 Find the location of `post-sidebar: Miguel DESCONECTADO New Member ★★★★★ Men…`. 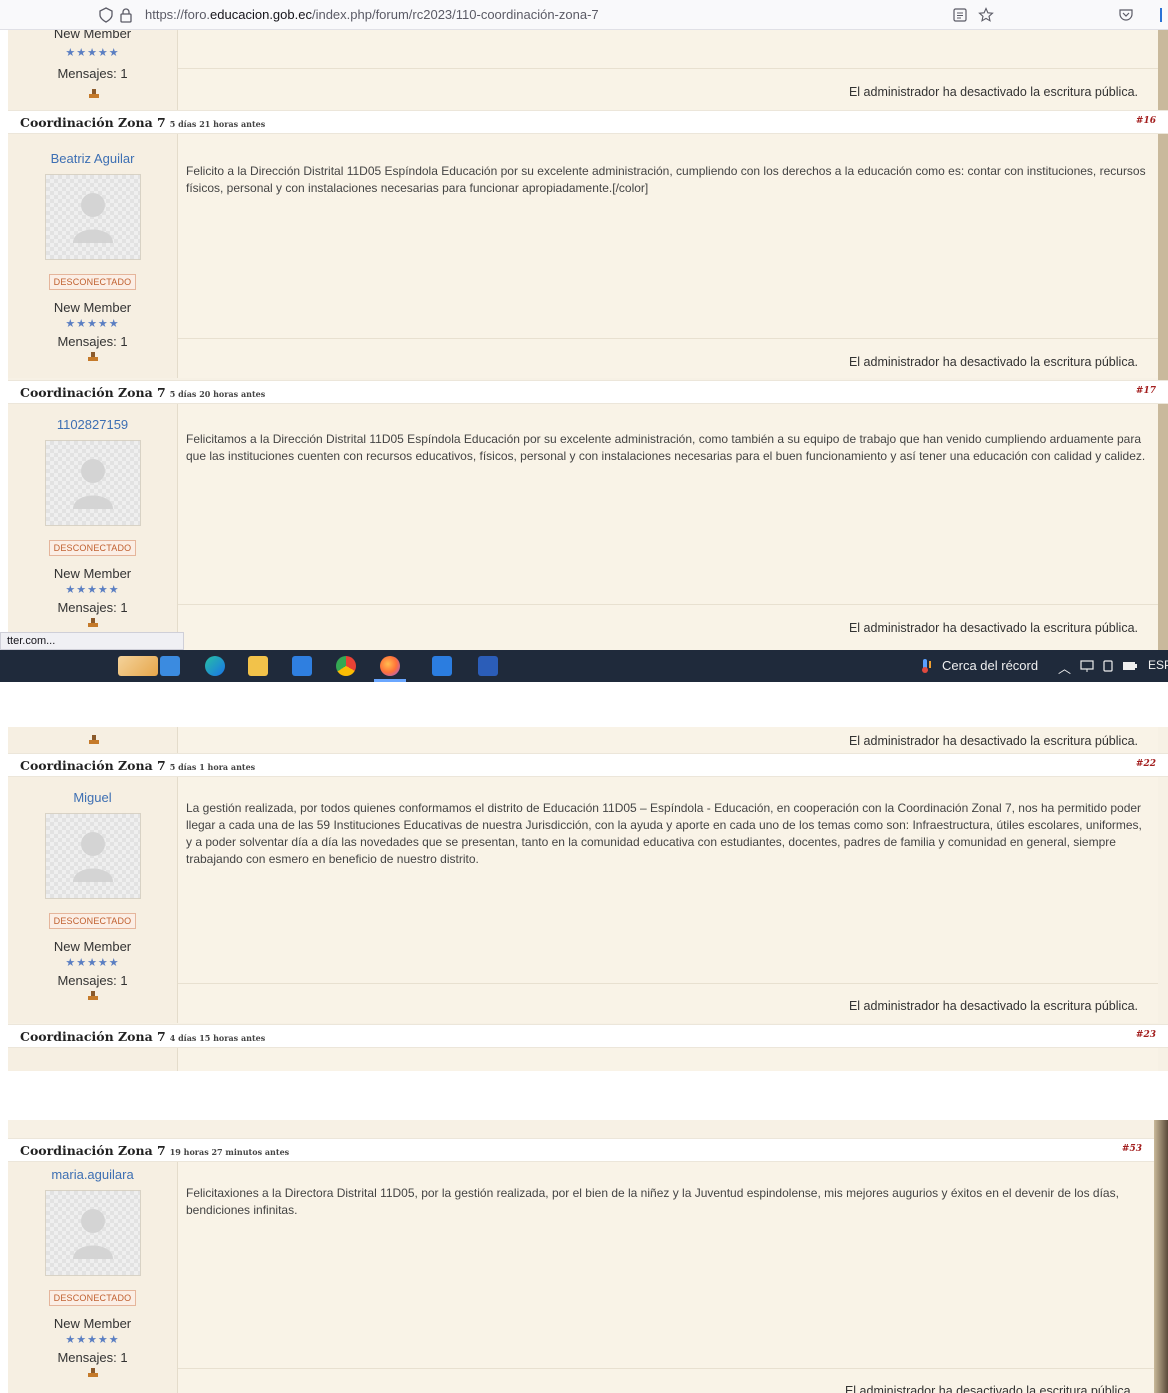

post-sidebar: Miguel DESCONECTADO New Member ★★★★★ Men… is located at coordinates (93, 900).